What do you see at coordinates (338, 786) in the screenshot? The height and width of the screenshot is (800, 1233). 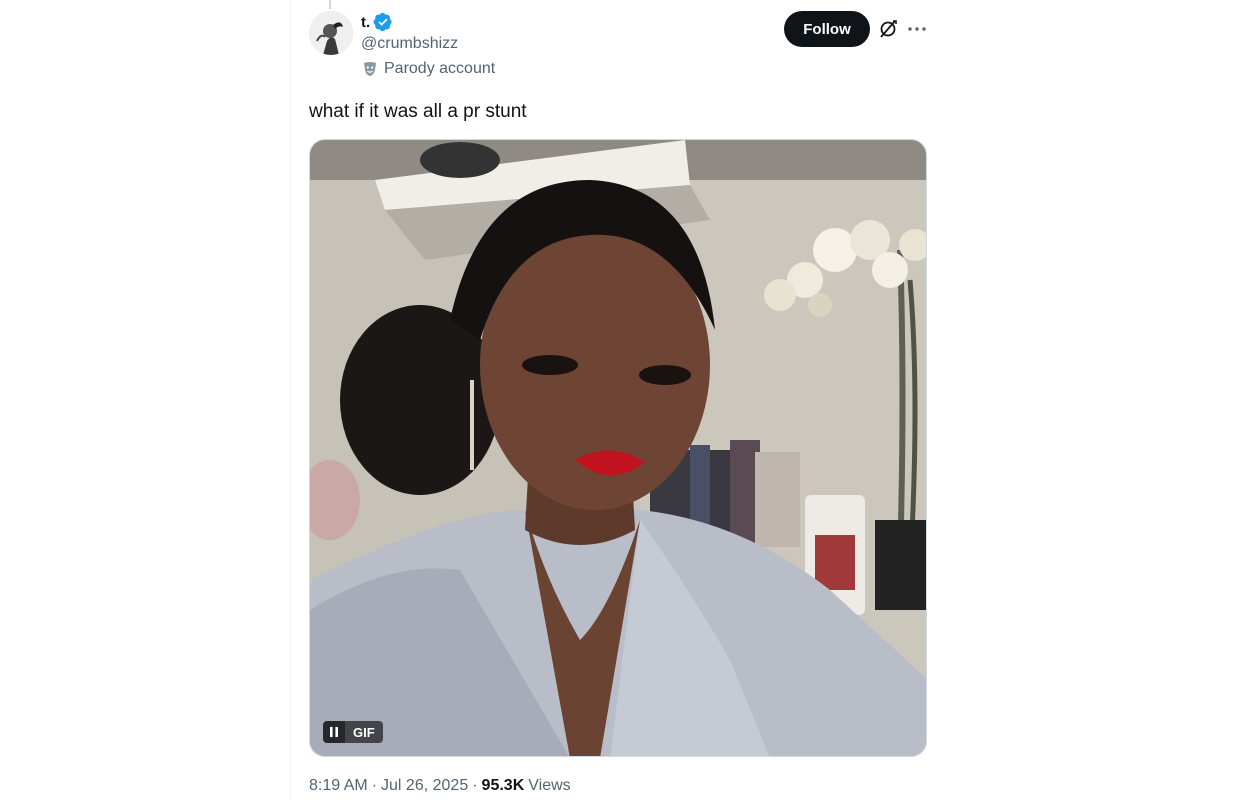 I see `tweet-time: 8:19 AM` at bounding box center [338, 786].